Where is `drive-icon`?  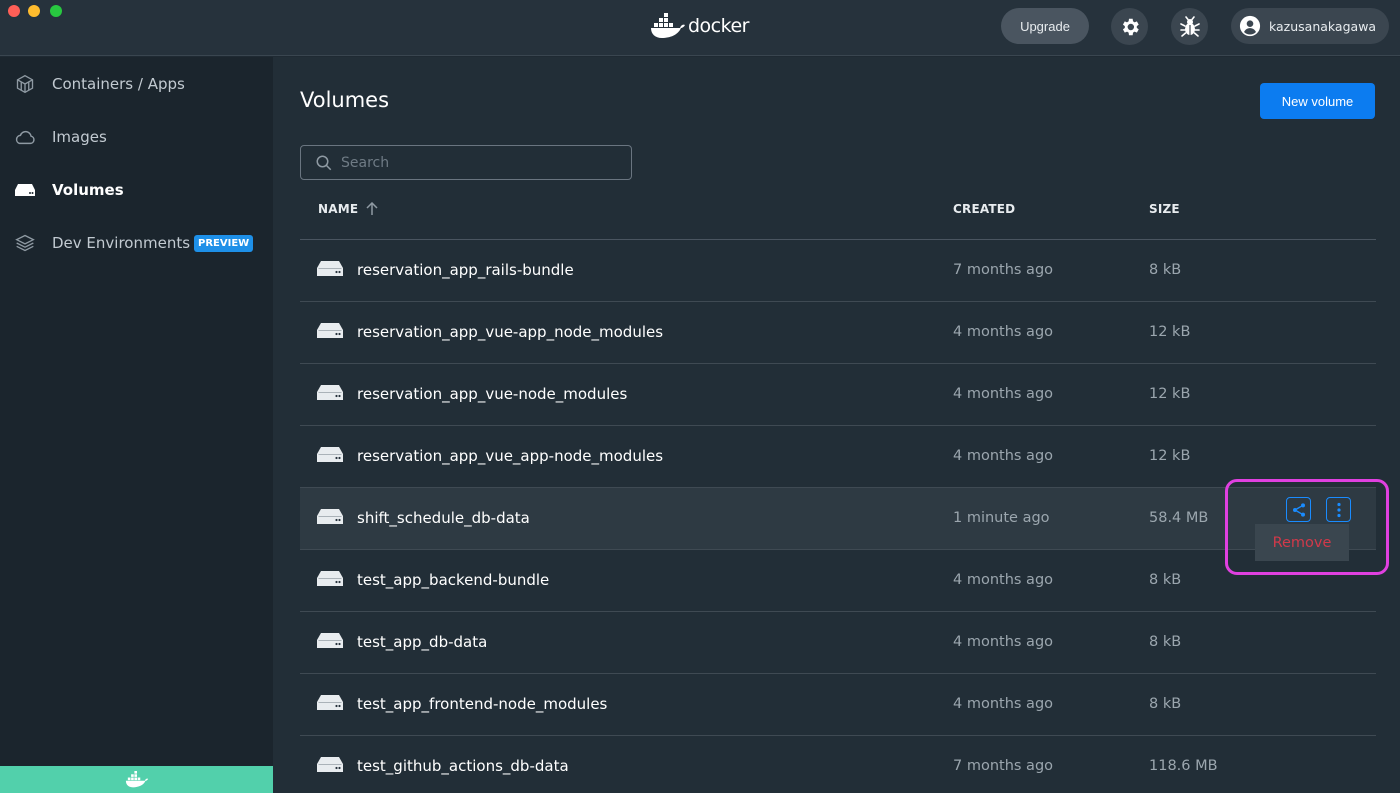 drive-icon is located at coordinates (25, 190).